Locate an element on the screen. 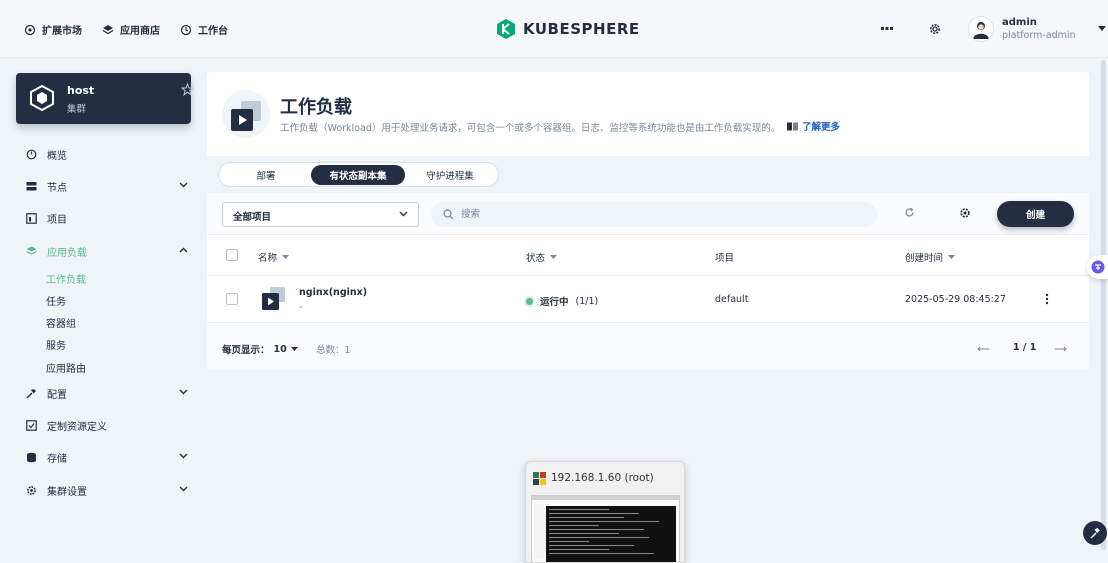 This screenshot has height=563, width=1108. workload-subtitle: - is located at coordinates (301, 307).